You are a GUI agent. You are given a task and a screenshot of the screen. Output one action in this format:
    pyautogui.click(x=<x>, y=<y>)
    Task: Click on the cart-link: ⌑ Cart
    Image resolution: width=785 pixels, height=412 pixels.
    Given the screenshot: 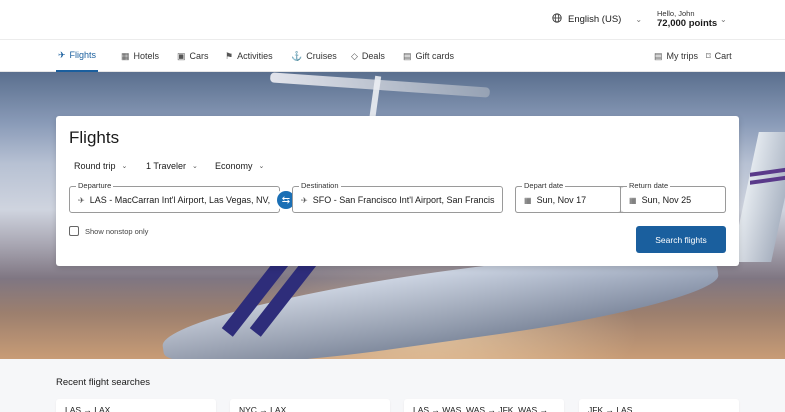 What is the action you would take?
    pyautogui.click(x=719, y=56)
    